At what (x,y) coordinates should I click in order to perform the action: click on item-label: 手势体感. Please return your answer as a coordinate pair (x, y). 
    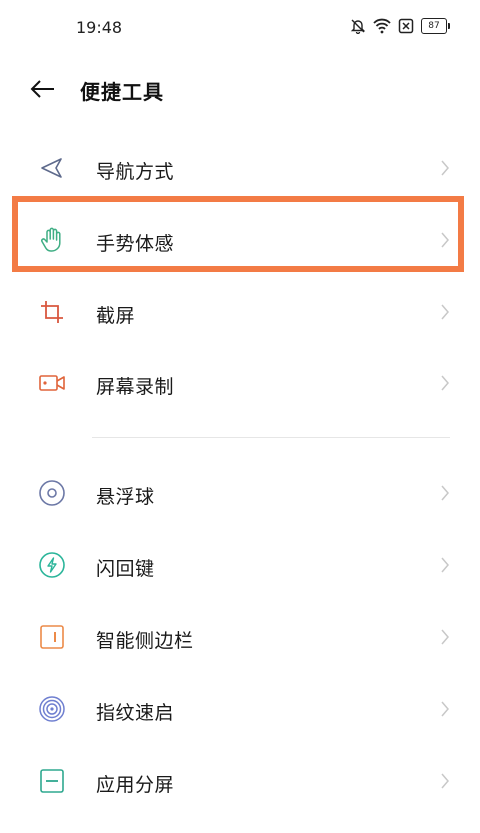
    Looking at the image, I should click on (135, 244).